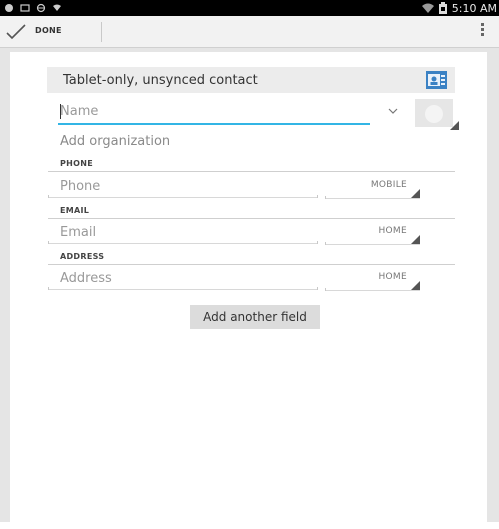  What do you see at coordinates (215, 111) in the screenshot?
I see `name-field` at bounding box center [215, 111].